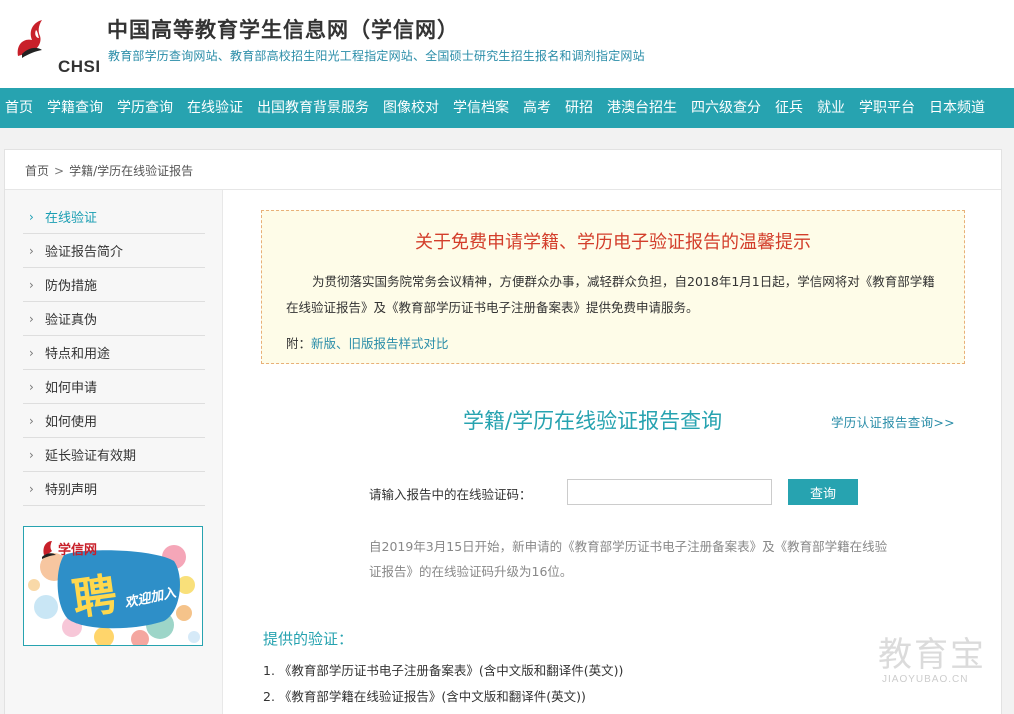  What do you see at coordinates (283, 30) in the screenshot?
I see `site-title: 中国高等教育学生信息网（学信网）` at bounding box center [283, 30].